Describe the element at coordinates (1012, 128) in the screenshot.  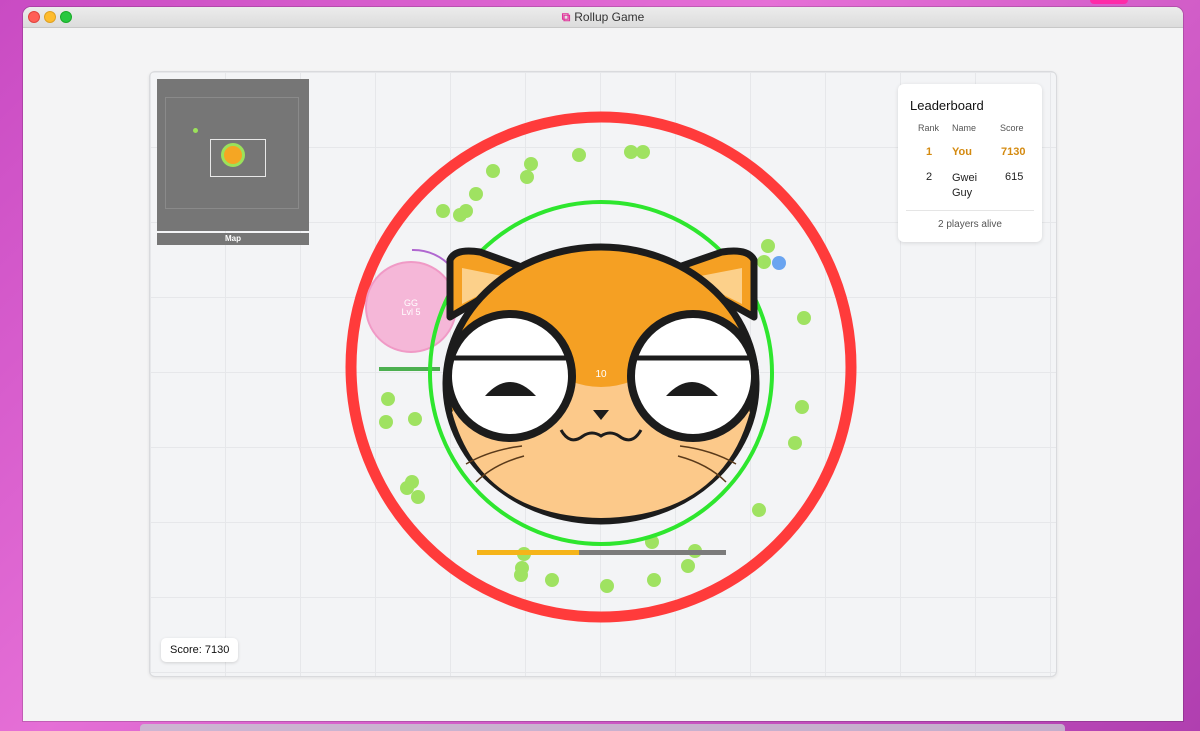
I see `leaderboard-col-score: Score` at that location.